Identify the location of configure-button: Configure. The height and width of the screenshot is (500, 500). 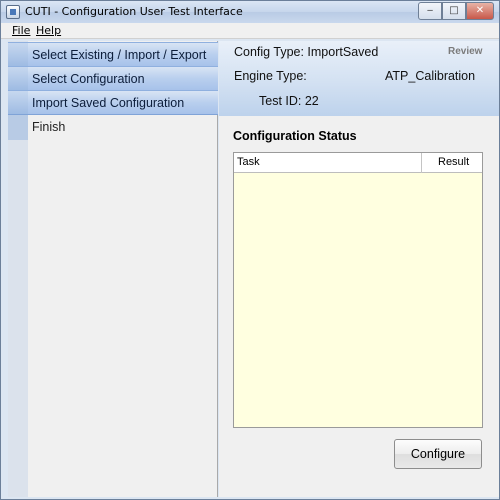
(438, 454).